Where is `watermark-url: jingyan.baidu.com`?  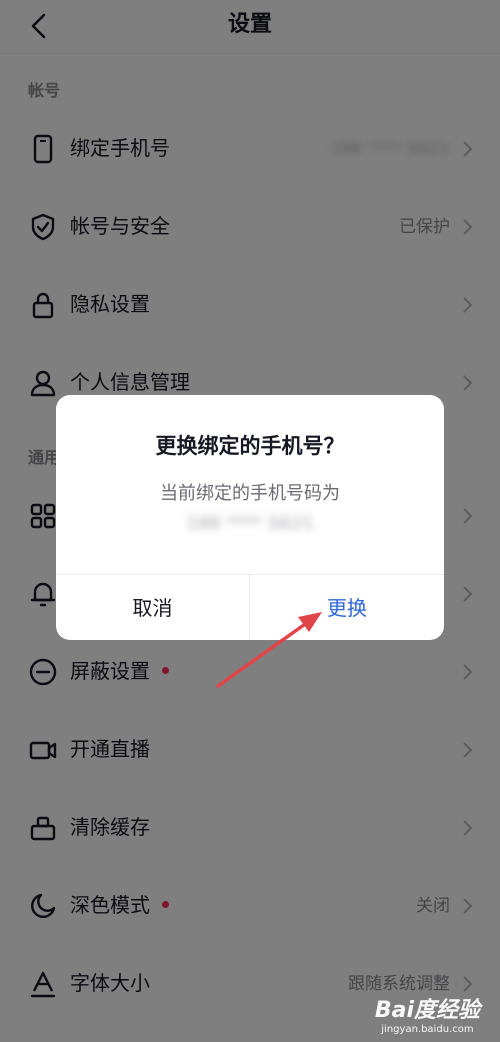 watermark-url: jingyan.baidu.com is located at coordinates (427, 1029).